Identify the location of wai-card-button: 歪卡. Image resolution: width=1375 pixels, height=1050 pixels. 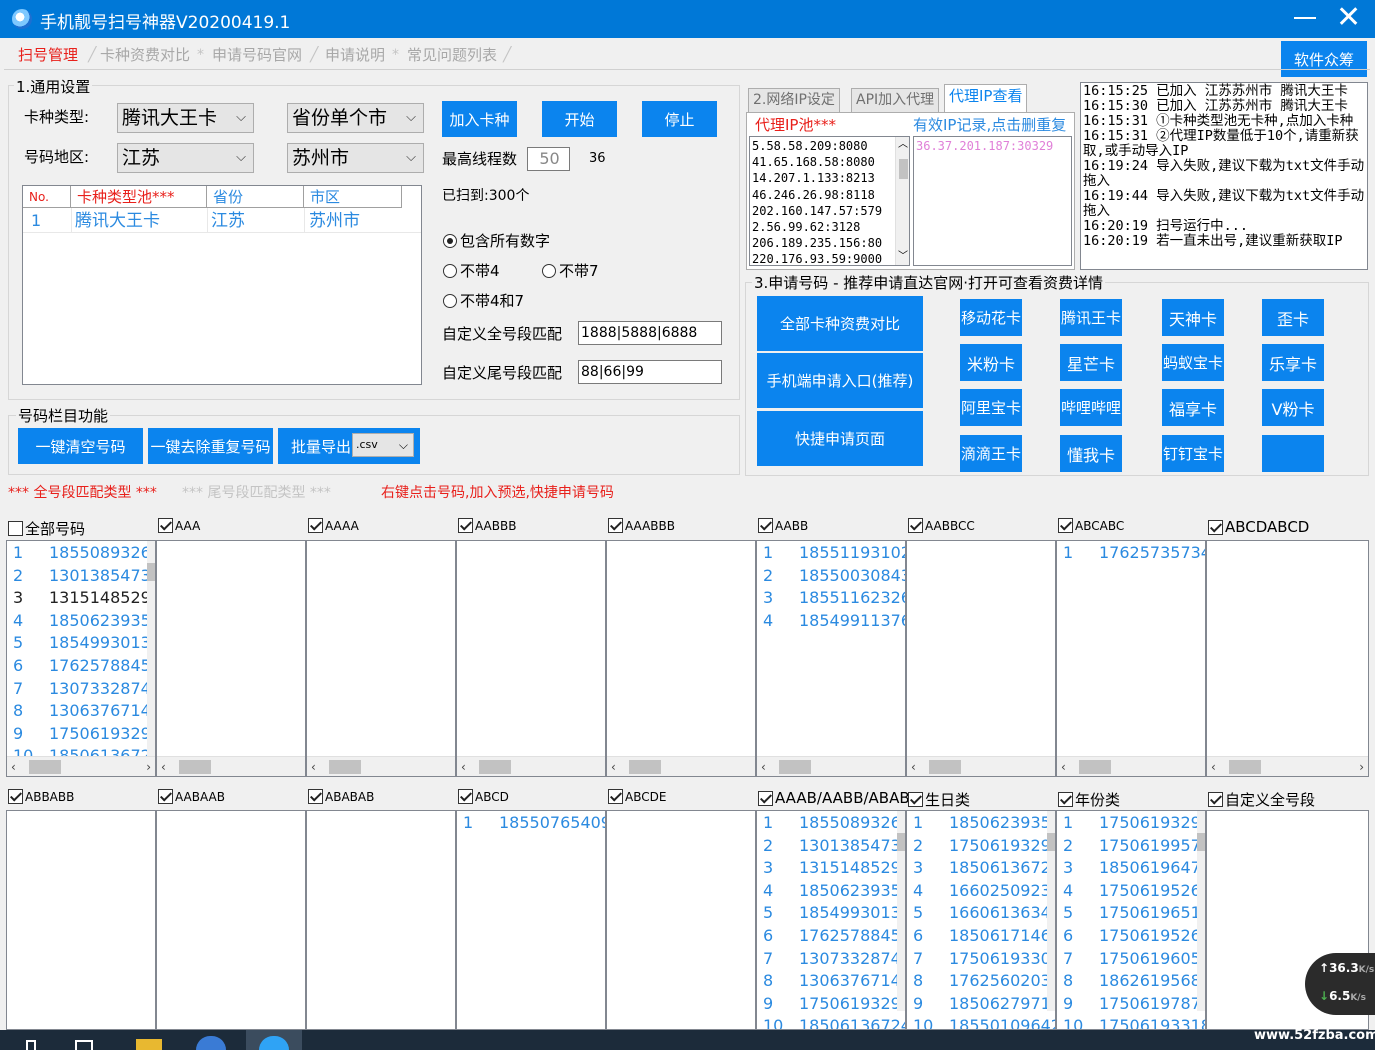
(1293, 317).